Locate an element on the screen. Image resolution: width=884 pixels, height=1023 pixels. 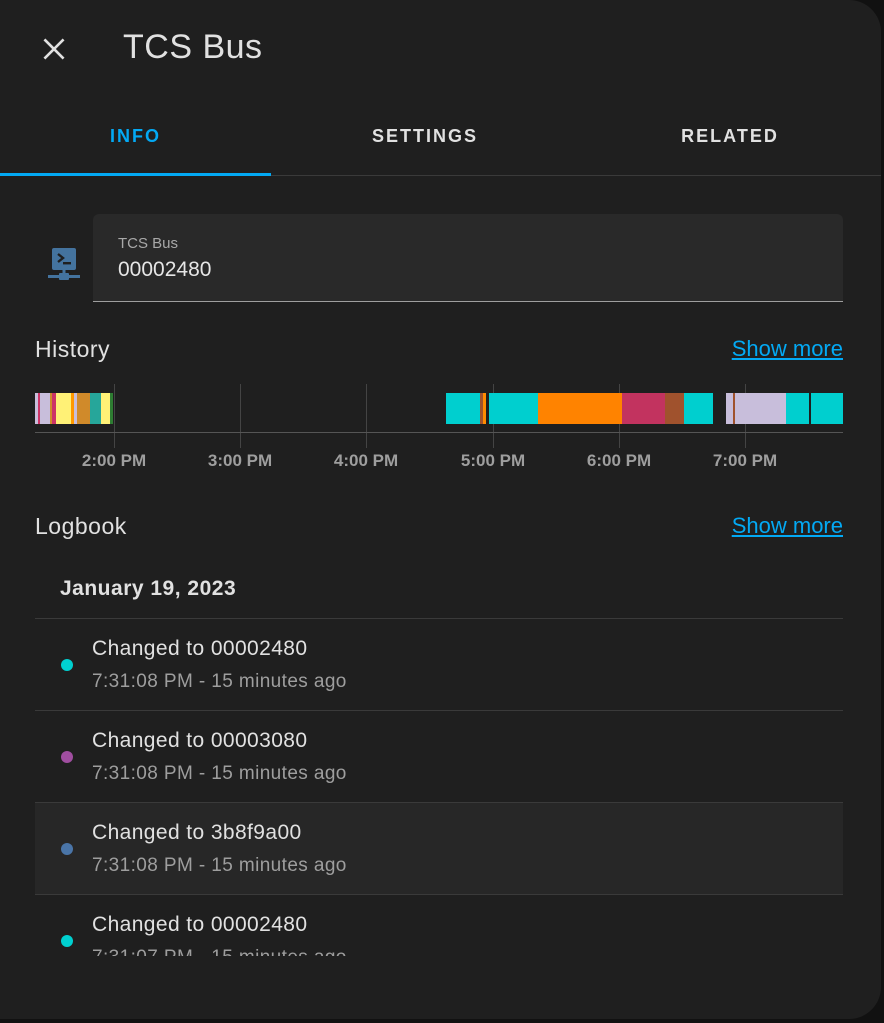
entity-state-row: TCS Bus 00002480 is located at coordinates (439, 258).